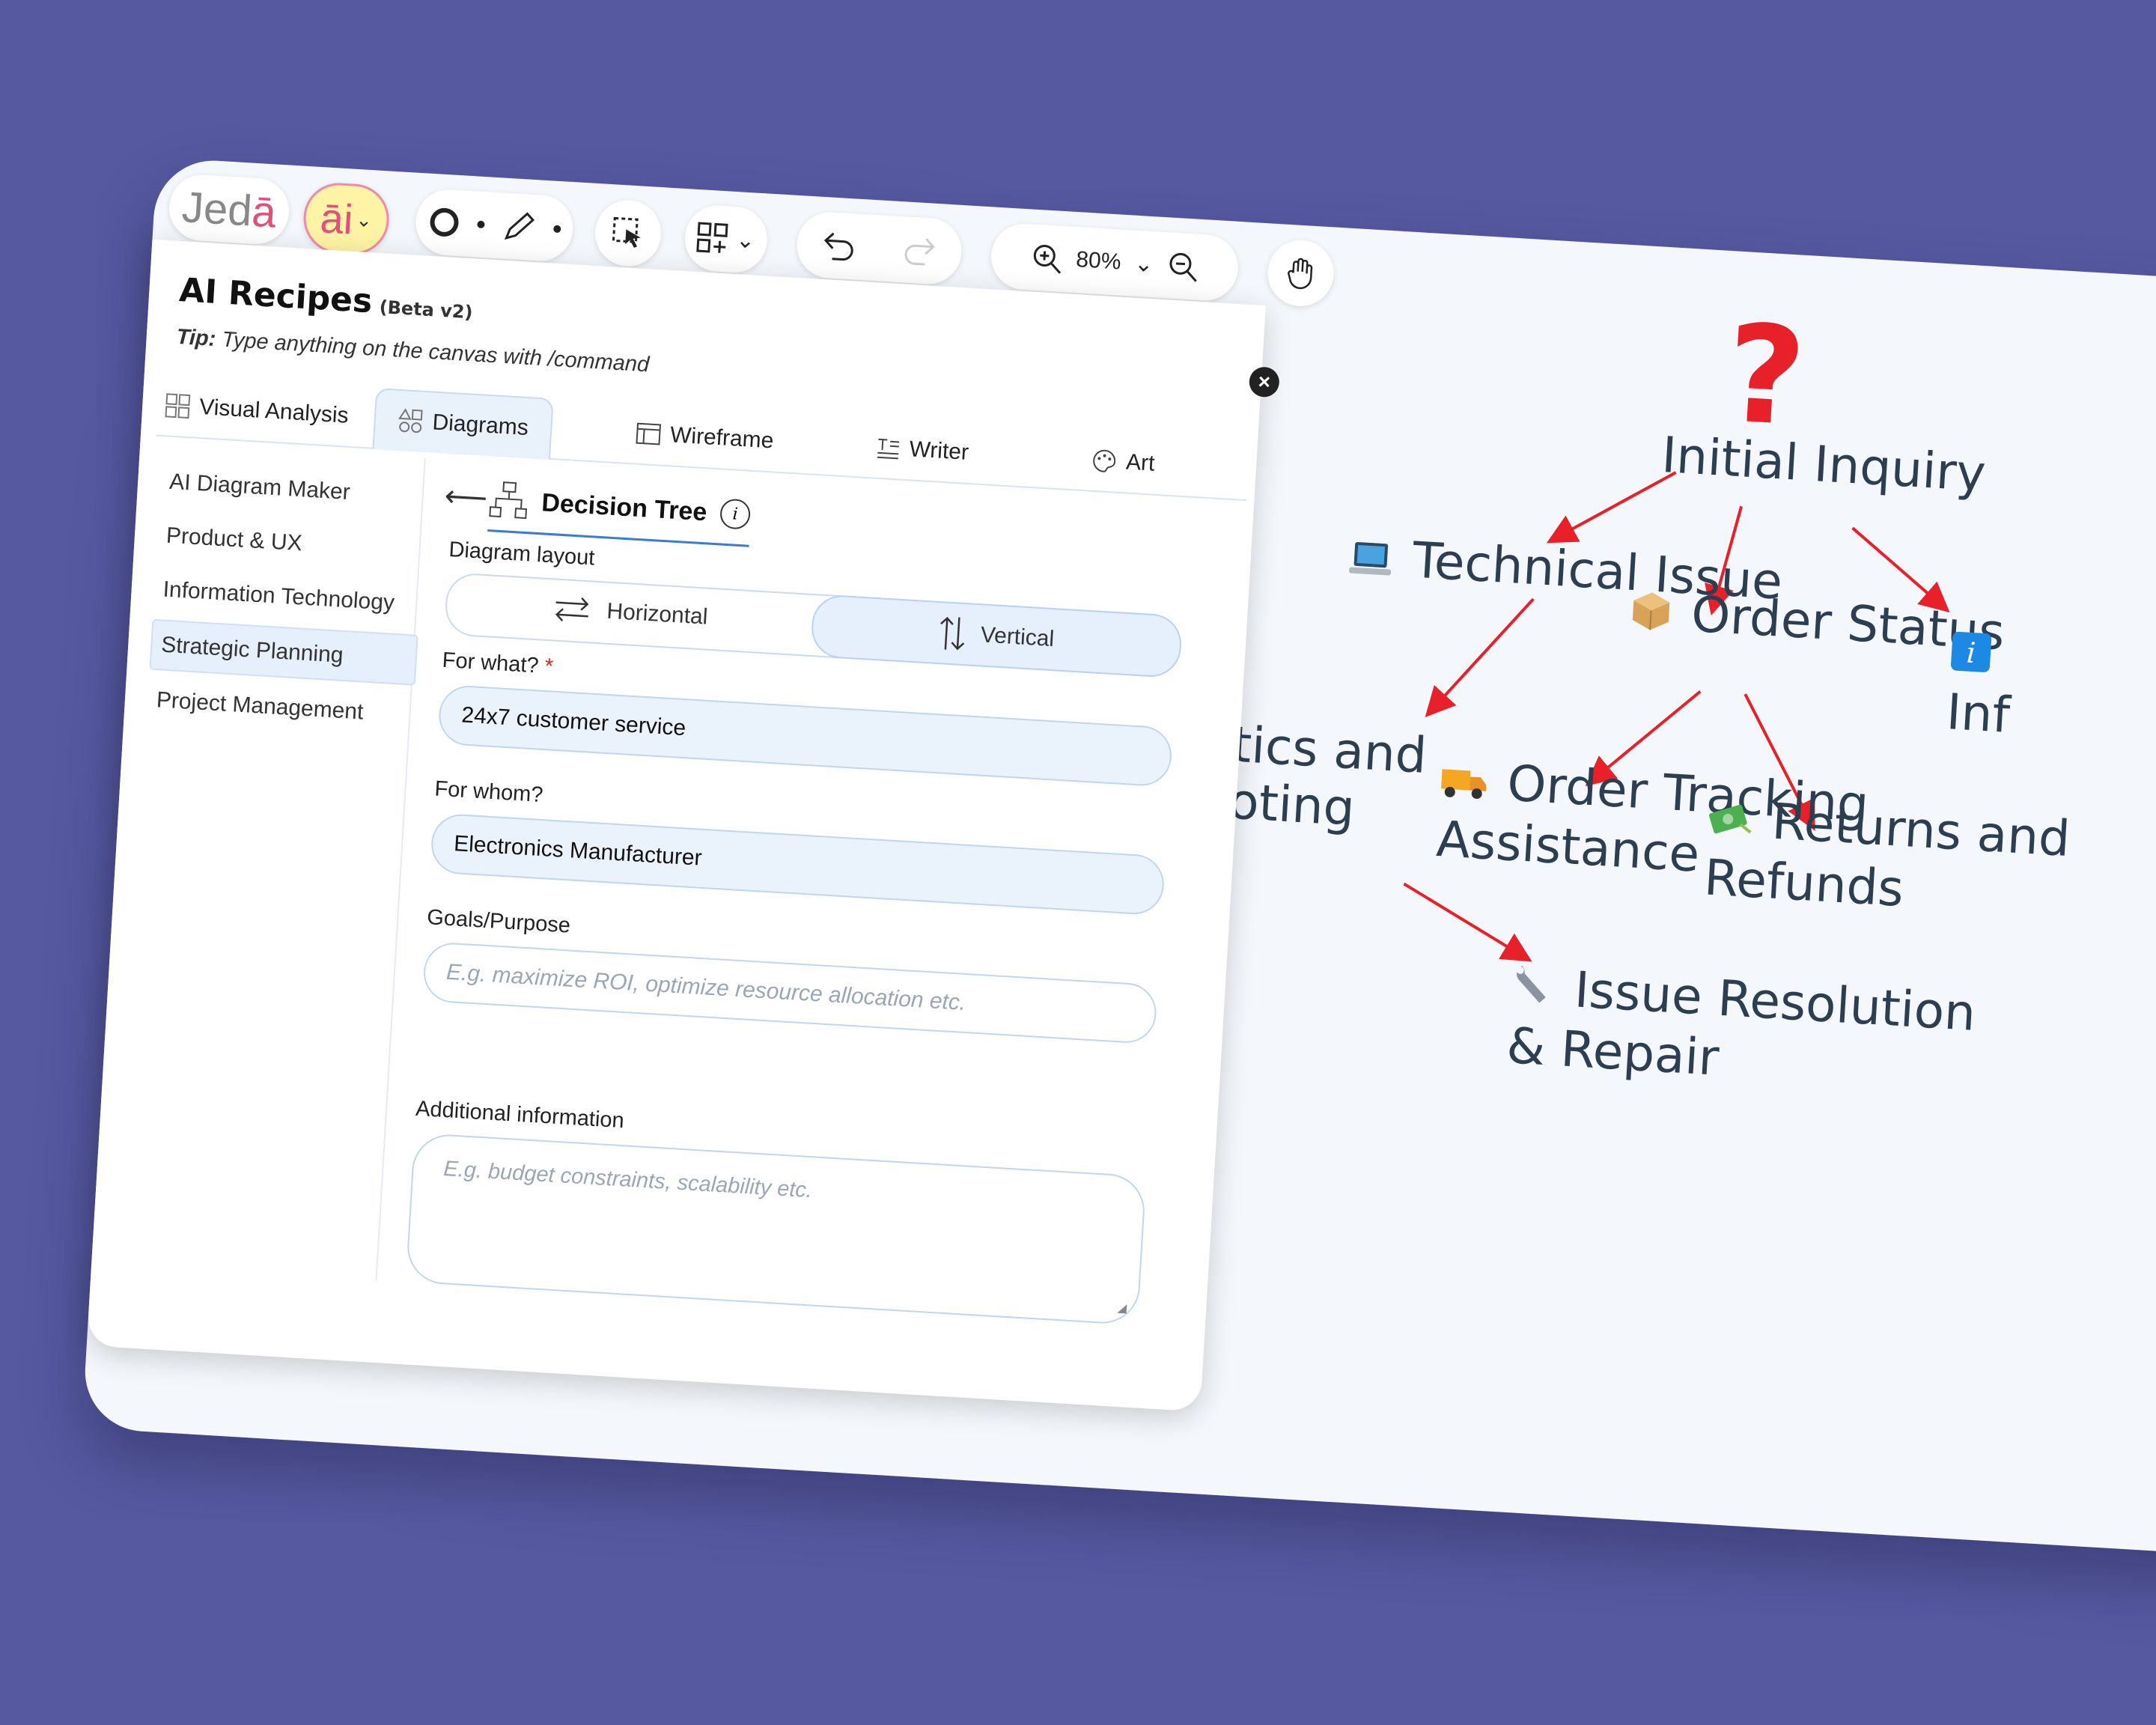 This screenshot has height=1725, width=2156. I want to click on beta-badge: (Beta v2), so click(426, 309).